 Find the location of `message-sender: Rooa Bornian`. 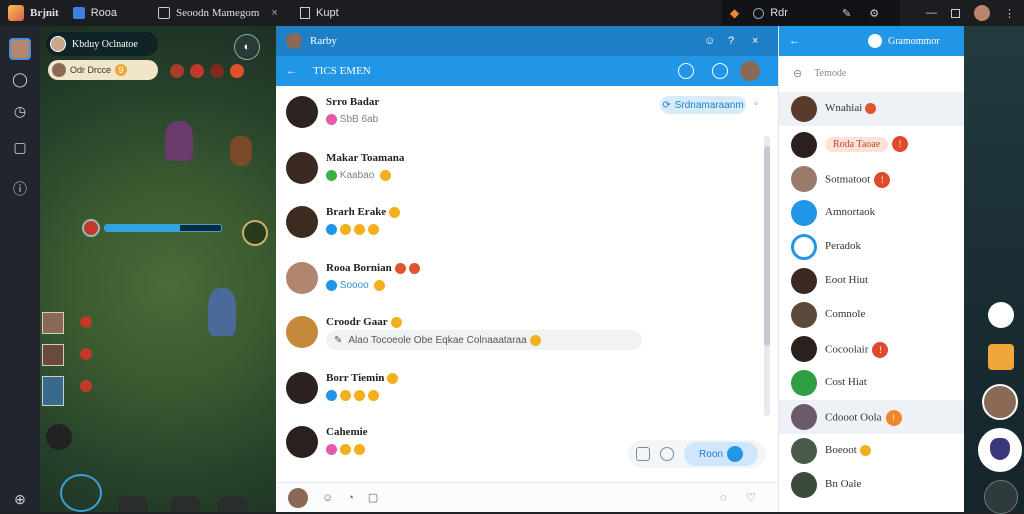

message-sender: Rooa Bornian is located at coordinates (373, 268).